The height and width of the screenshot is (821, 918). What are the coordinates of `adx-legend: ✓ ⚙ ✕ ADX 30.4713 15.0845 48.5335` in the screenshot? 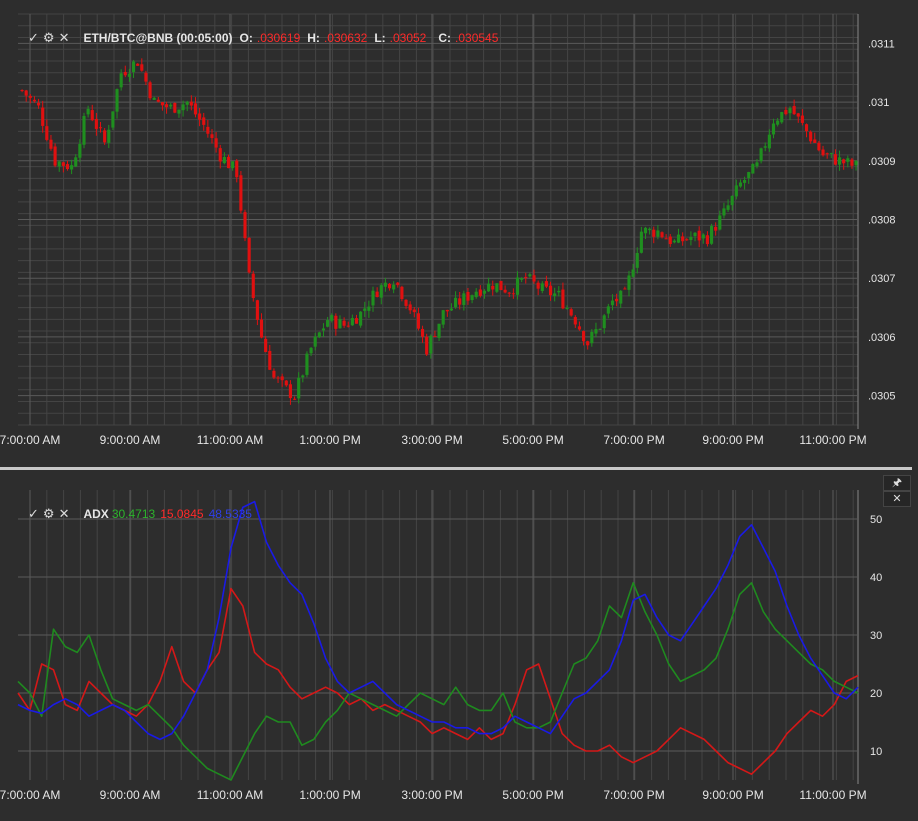 It's located at (140, 514).